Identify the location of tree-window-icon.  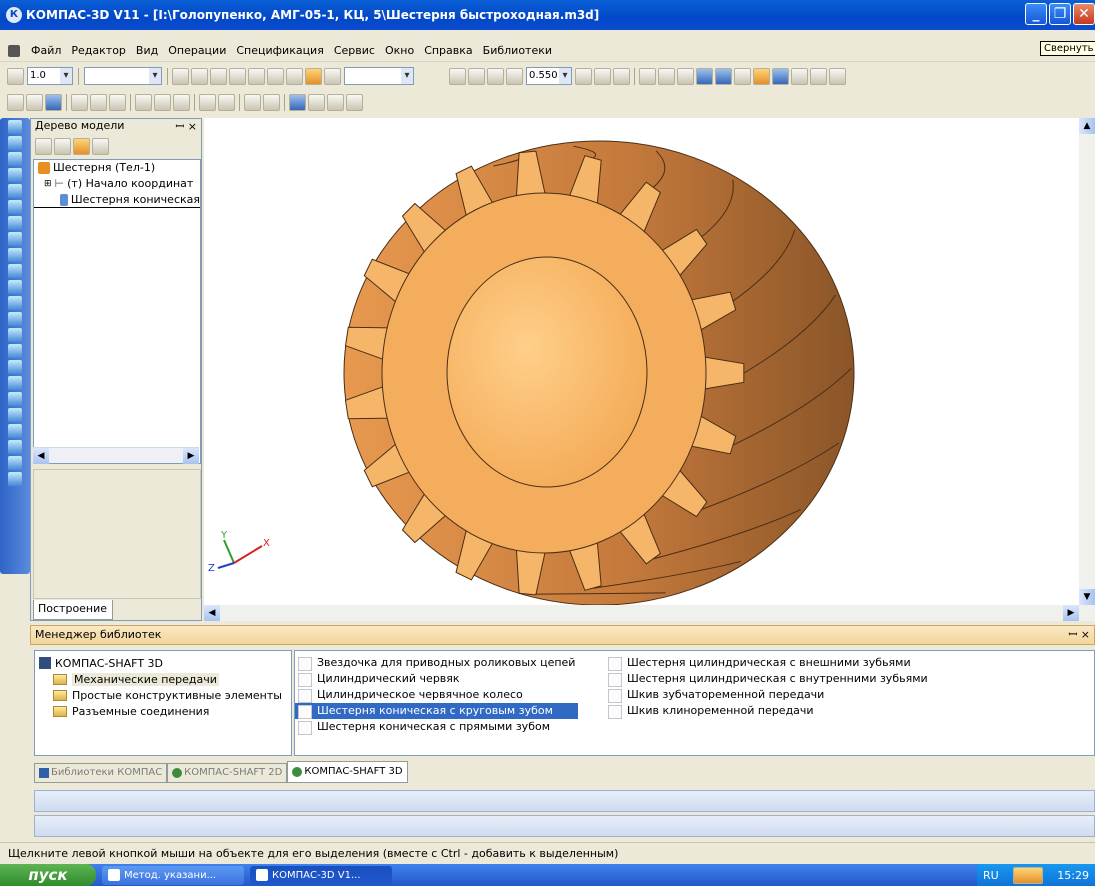
(100, 146).